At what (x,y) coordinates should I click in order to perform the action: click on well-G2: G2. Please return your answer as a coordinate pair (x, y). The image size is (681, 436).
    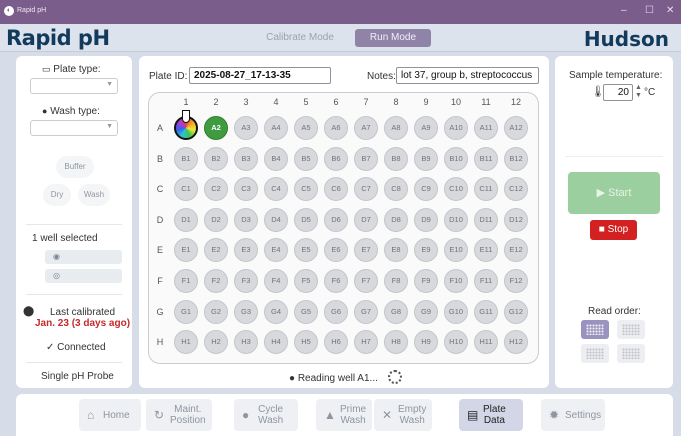
    Looking at the image, I should click on (216, 311).